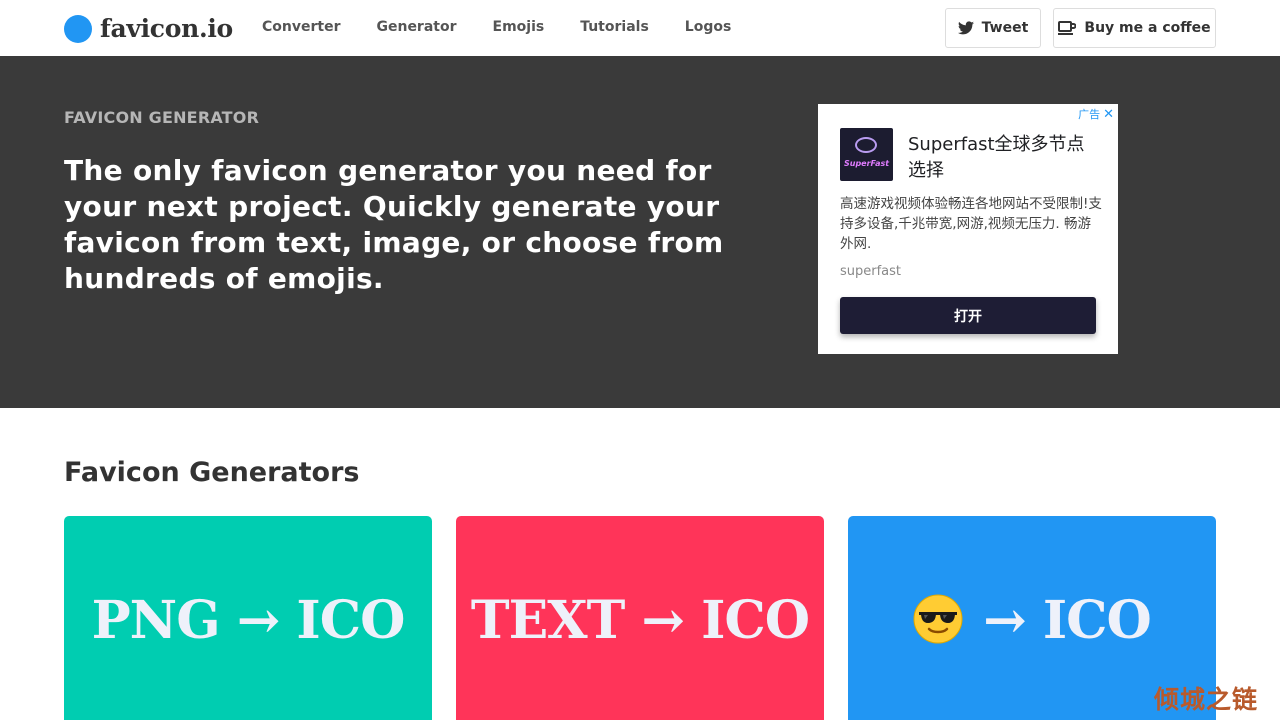  Describe the element at coordinates (965, 28) in the screenshot. I see `twitter-bird-icon` at that location.